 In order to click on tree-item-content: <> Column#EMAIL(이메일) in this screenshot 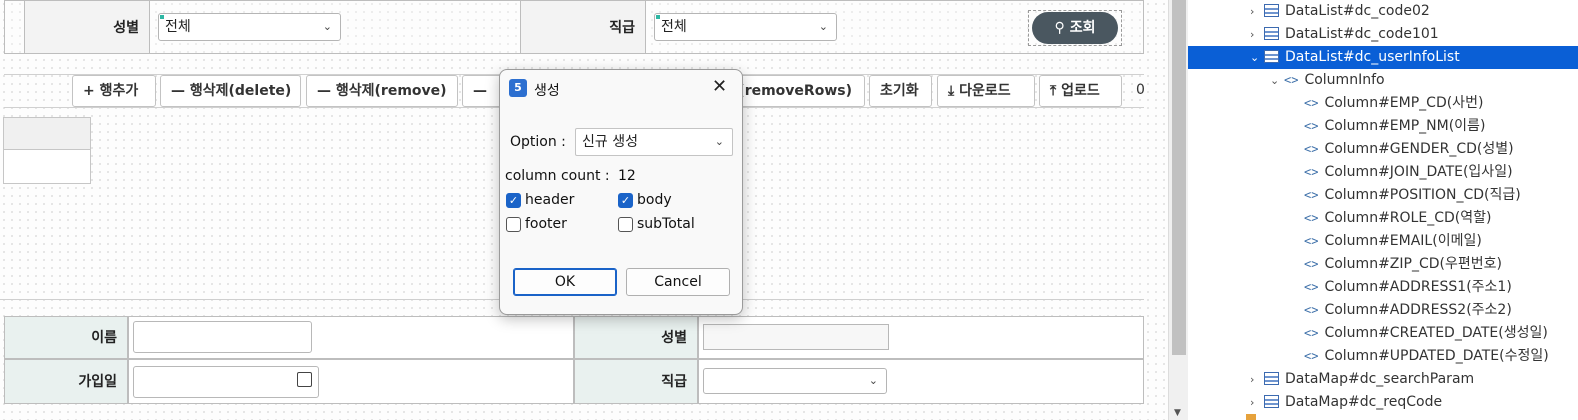, I will do `click(1393, 241)`.